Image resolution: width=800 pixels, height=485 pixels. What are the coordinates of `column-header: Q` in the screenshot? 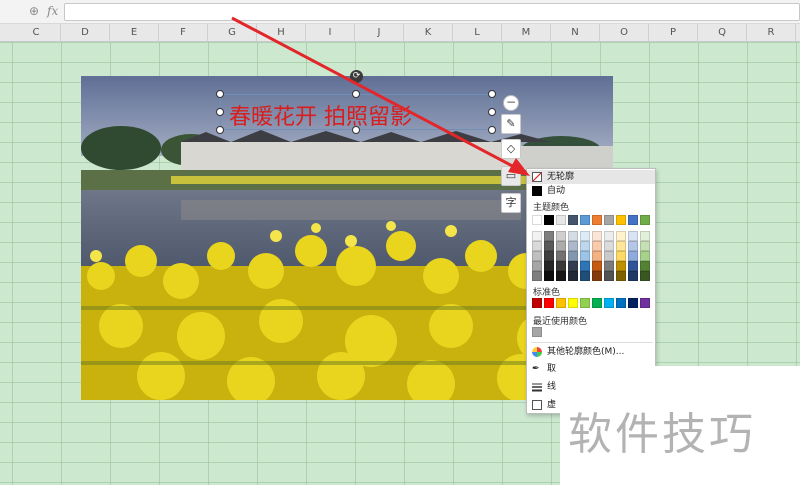 It's located at (722, 33).